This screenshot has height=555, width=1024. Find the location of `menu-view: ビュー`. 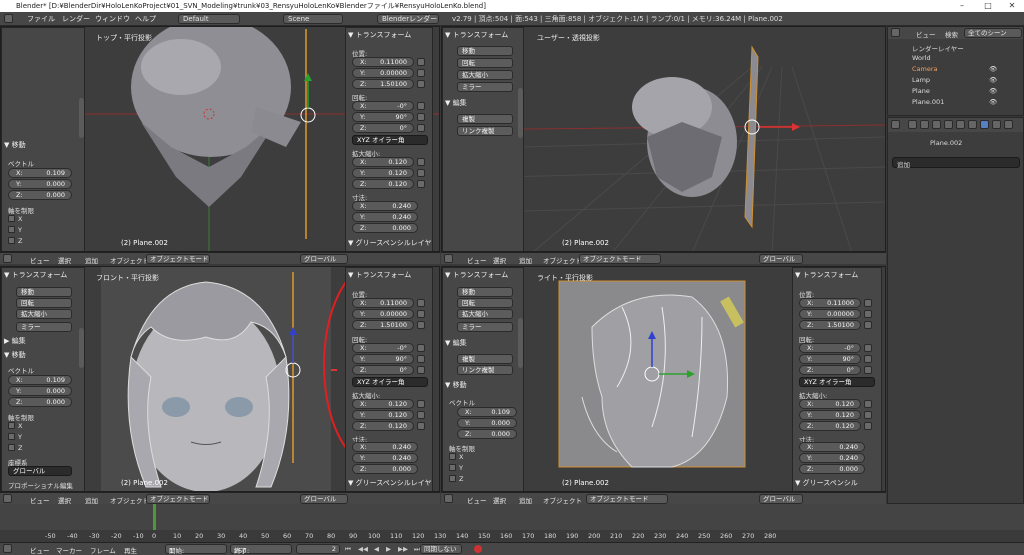

menu-view: ビュー is located at coordinates (40, 260).